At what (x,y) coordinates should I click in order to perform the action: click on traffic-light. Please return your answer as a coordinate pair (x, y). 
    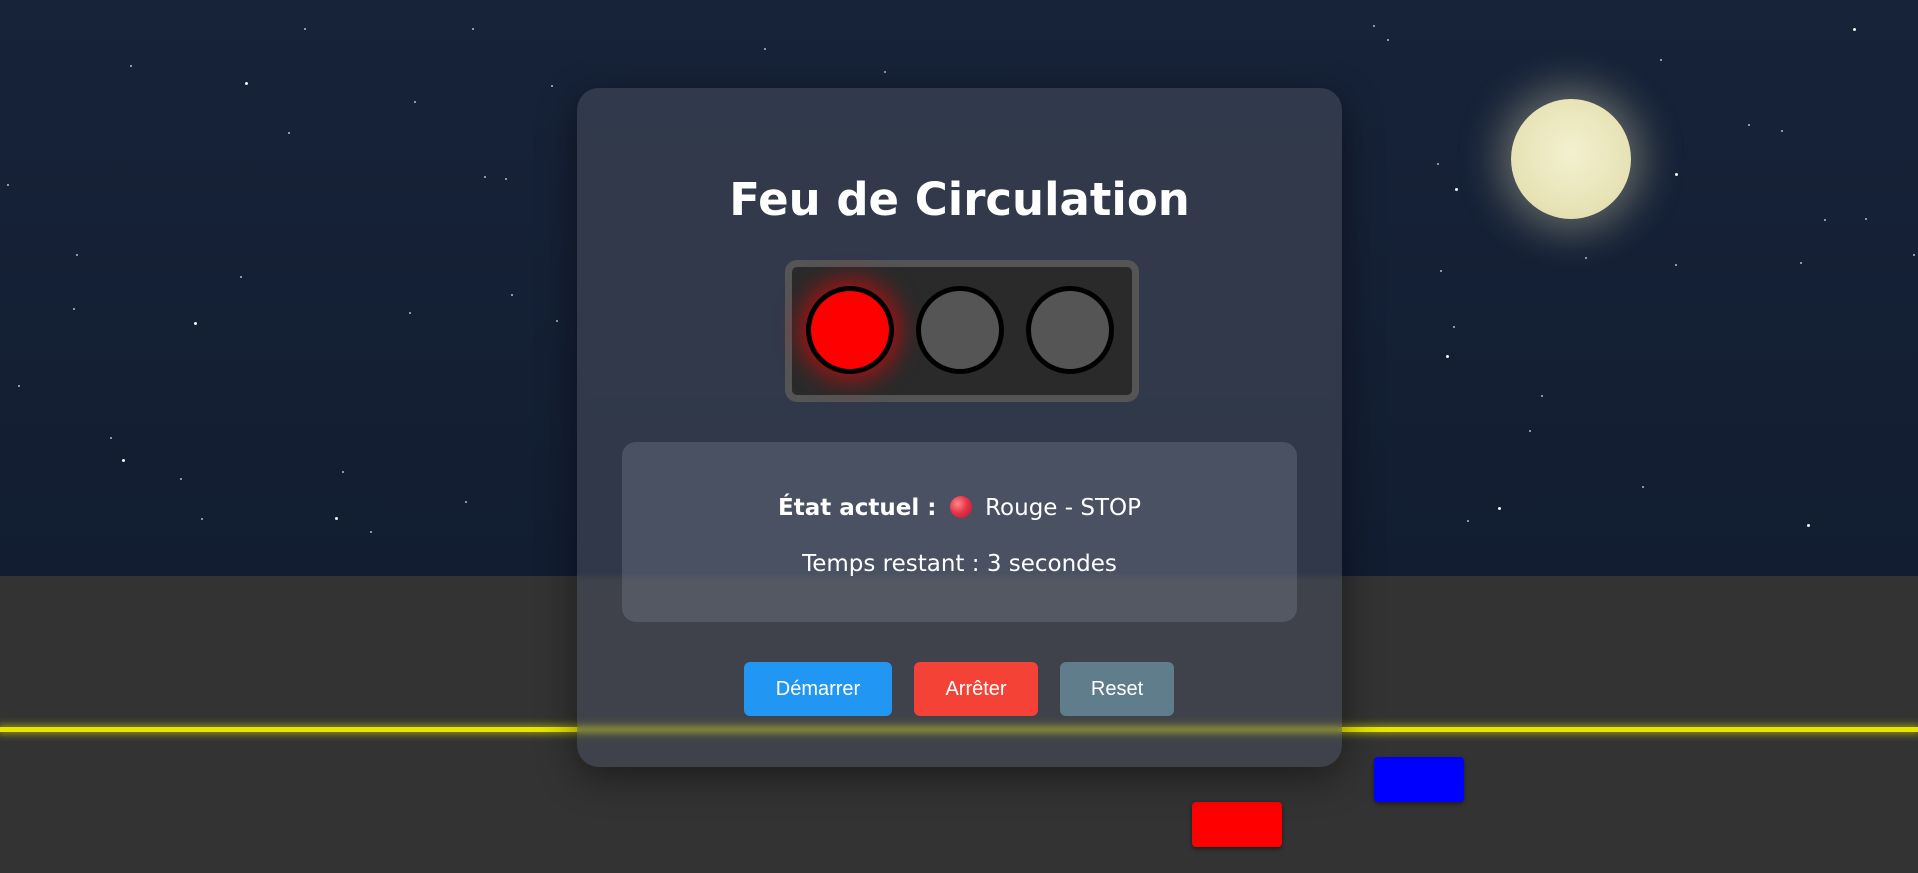
    Looking at the image, I should click on (962, 331).